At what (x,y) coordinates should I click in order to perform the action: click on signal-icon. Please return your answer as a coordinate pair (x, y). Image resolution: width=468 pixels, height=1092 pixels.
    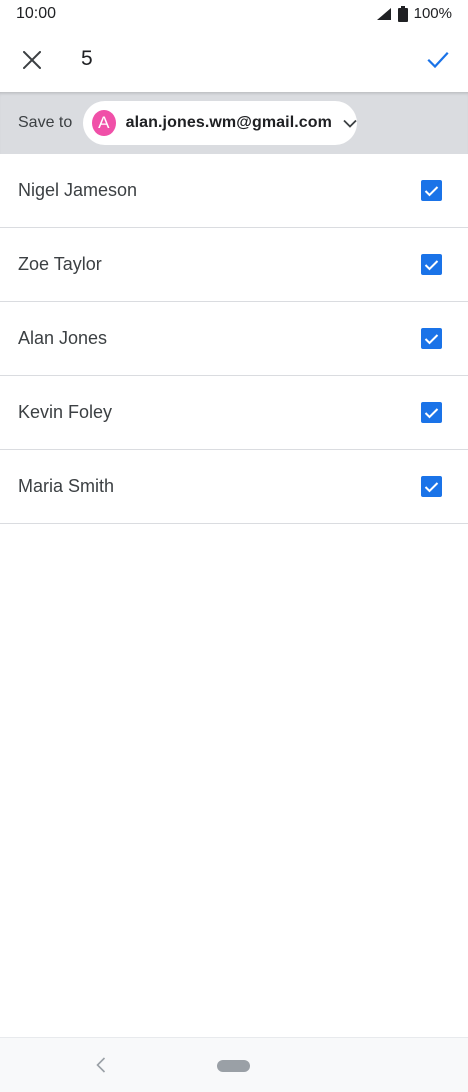
    Looking at the image, I should click on (384, 14).